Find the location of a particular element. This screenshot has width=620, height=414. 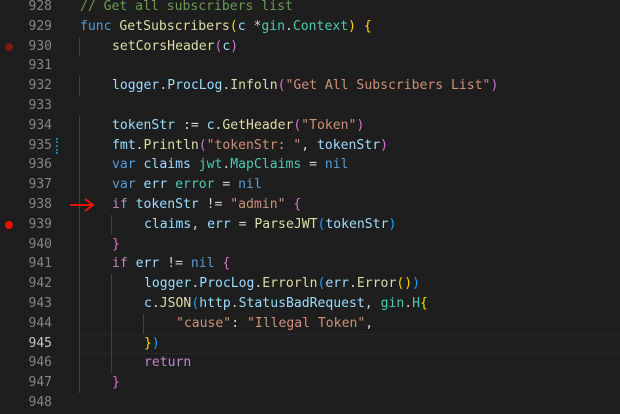

code-token: Context is located at coordinates (320, 26).